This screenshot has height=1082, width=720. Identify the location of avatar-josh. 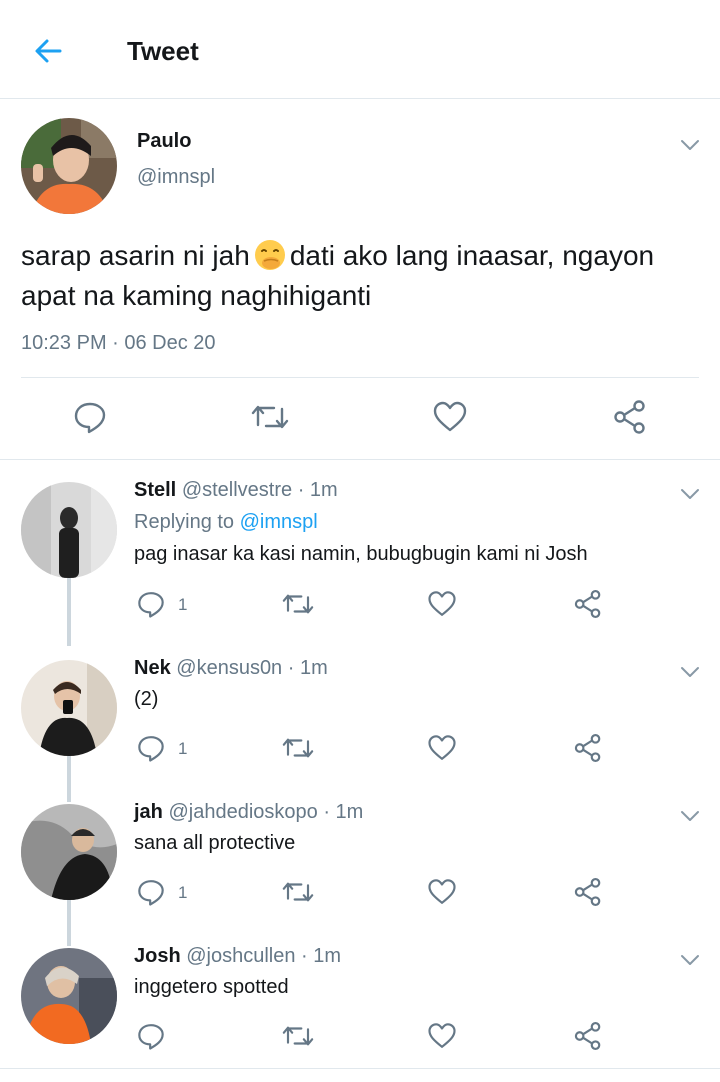
(69, 996).